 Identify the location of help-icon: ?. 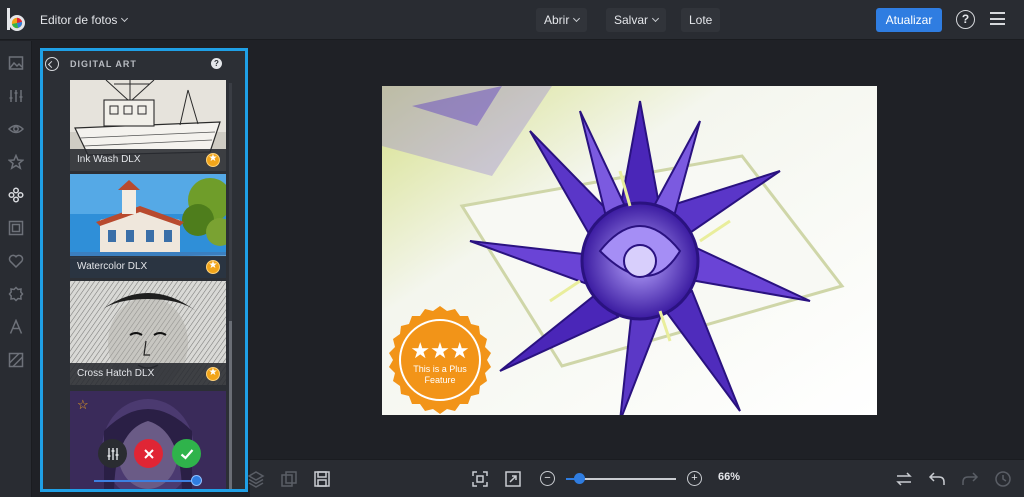
(965, 19).